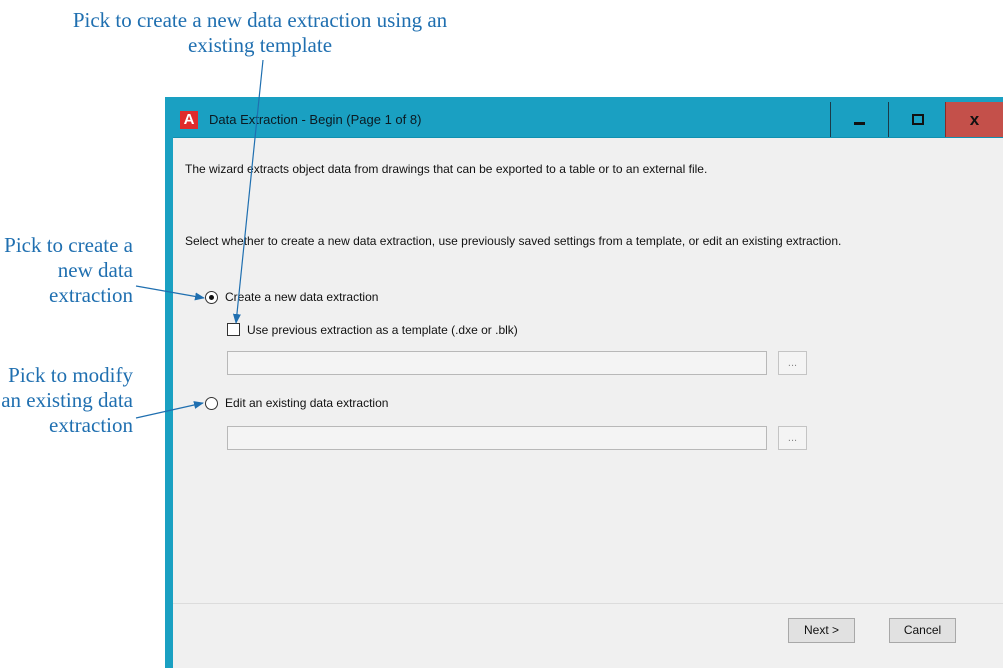 The height and width of the screenshot is (668, 1003). What do you see at coordinates (170, 293) in the screenshot?
I see `arrow-to-create-new-radio` at bounding box center [170, 293].